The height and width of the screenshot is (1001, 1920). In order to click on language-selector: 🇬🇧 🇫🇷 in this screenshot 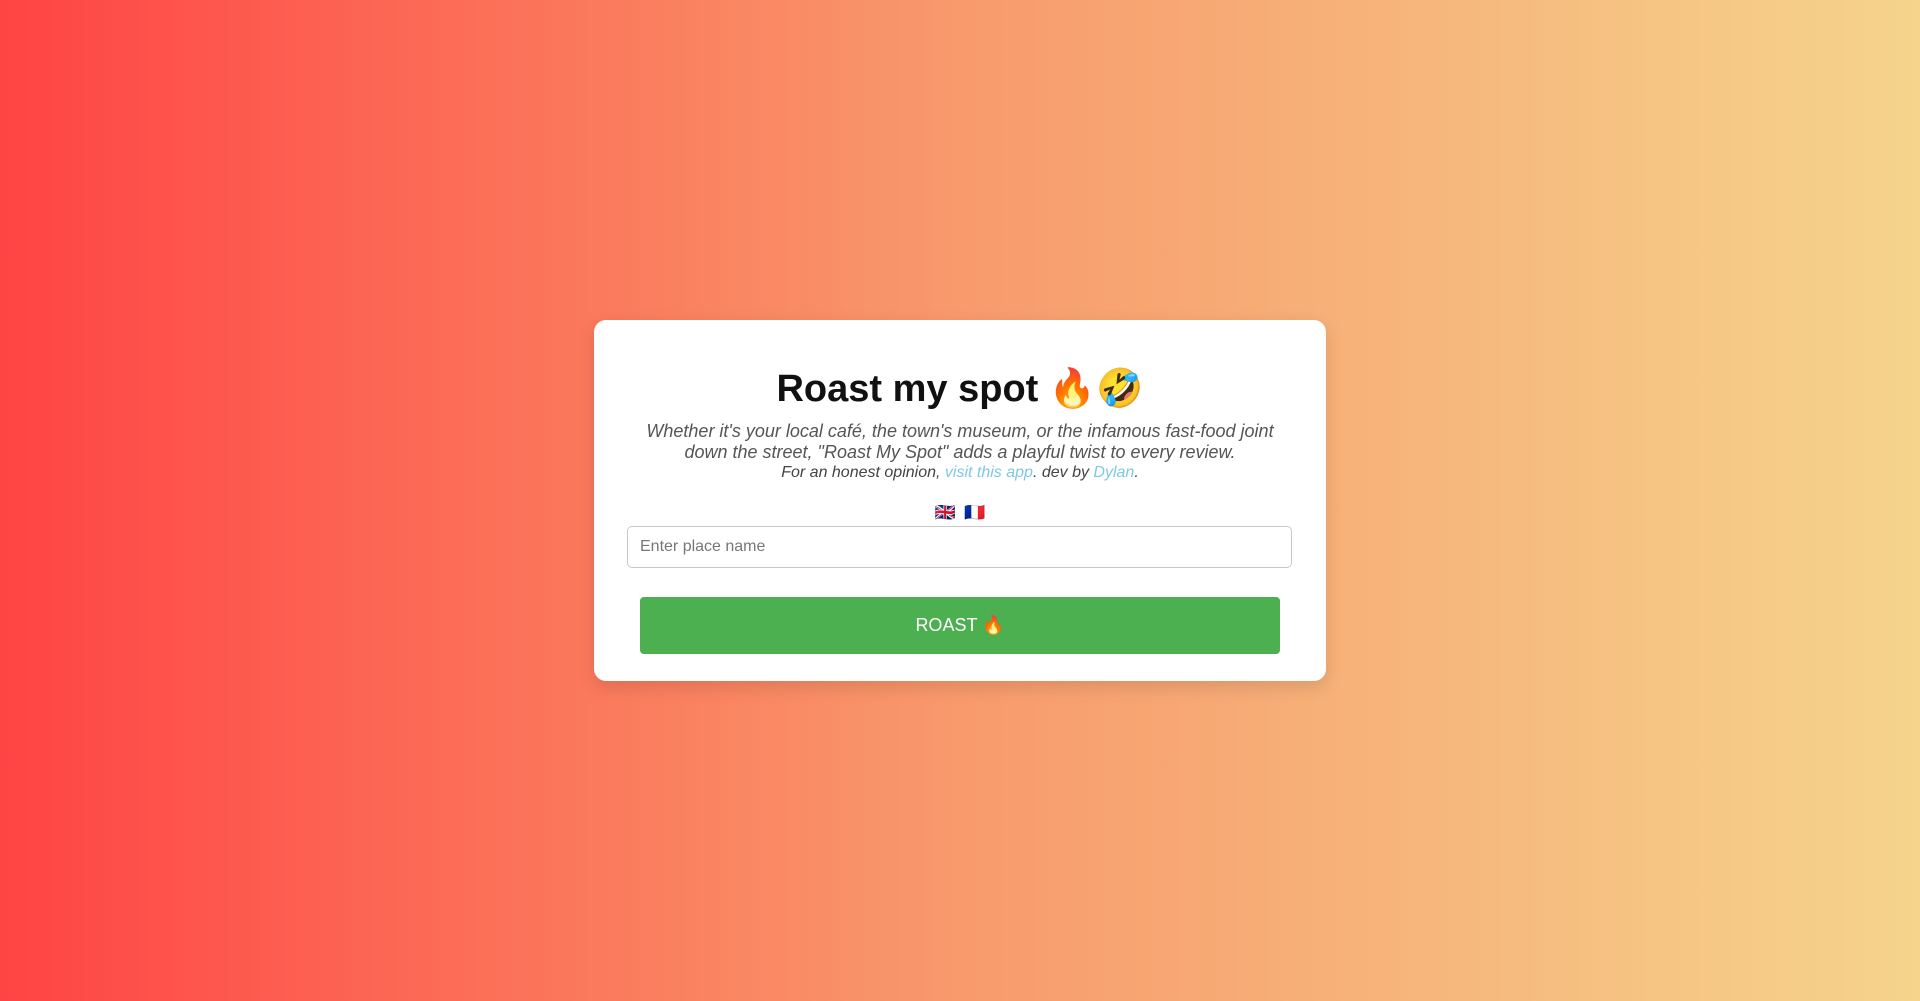, I will do `click(960, 513)`.